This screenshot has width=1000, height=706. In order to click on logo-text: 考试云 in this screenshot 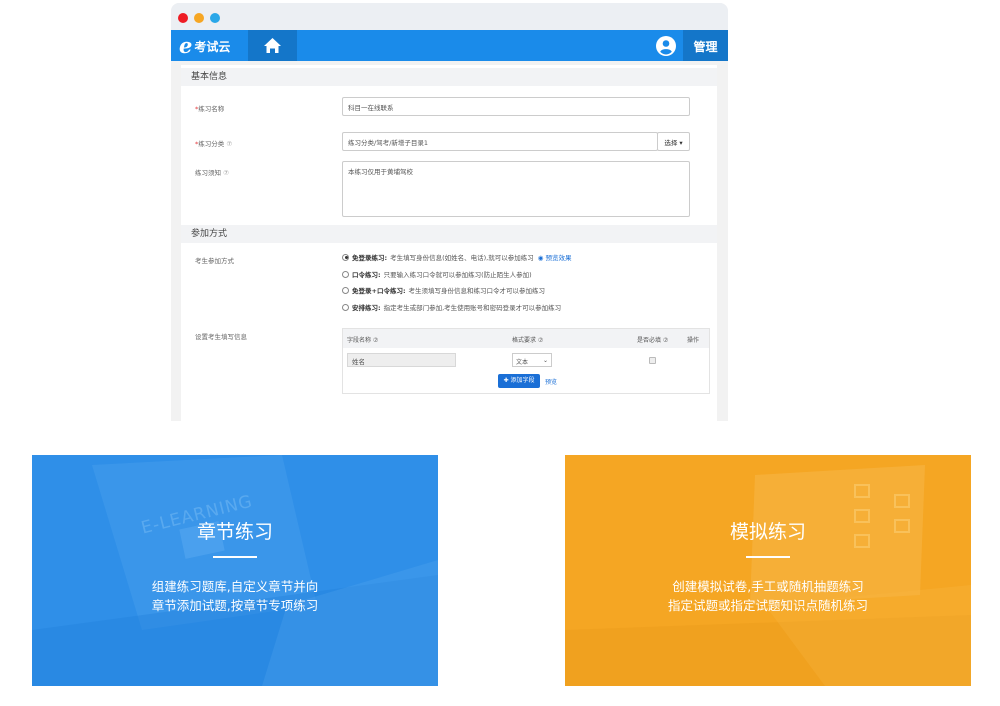, I will do `click(212, 46)`.